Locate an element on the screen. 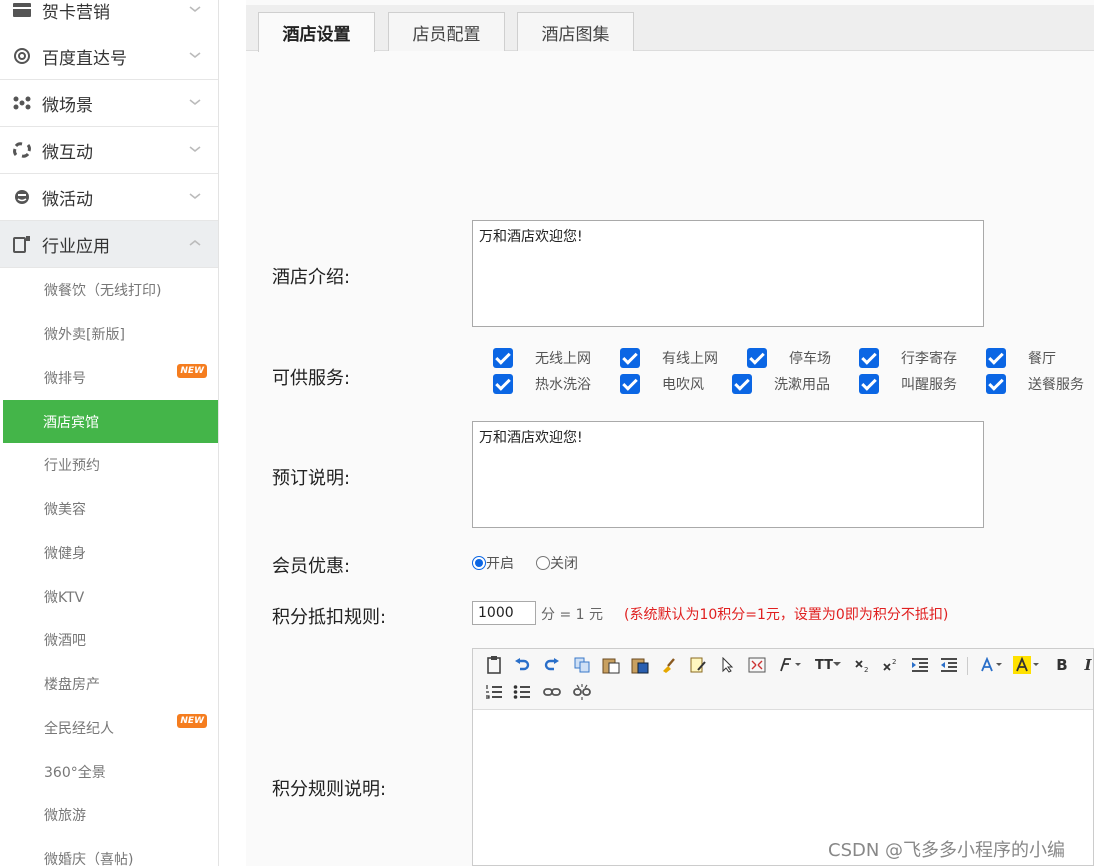 The width and height of the screenshot is (1094, 866). tab-hotel-settings: 酒店设置 is located at coordinates (316, 32).